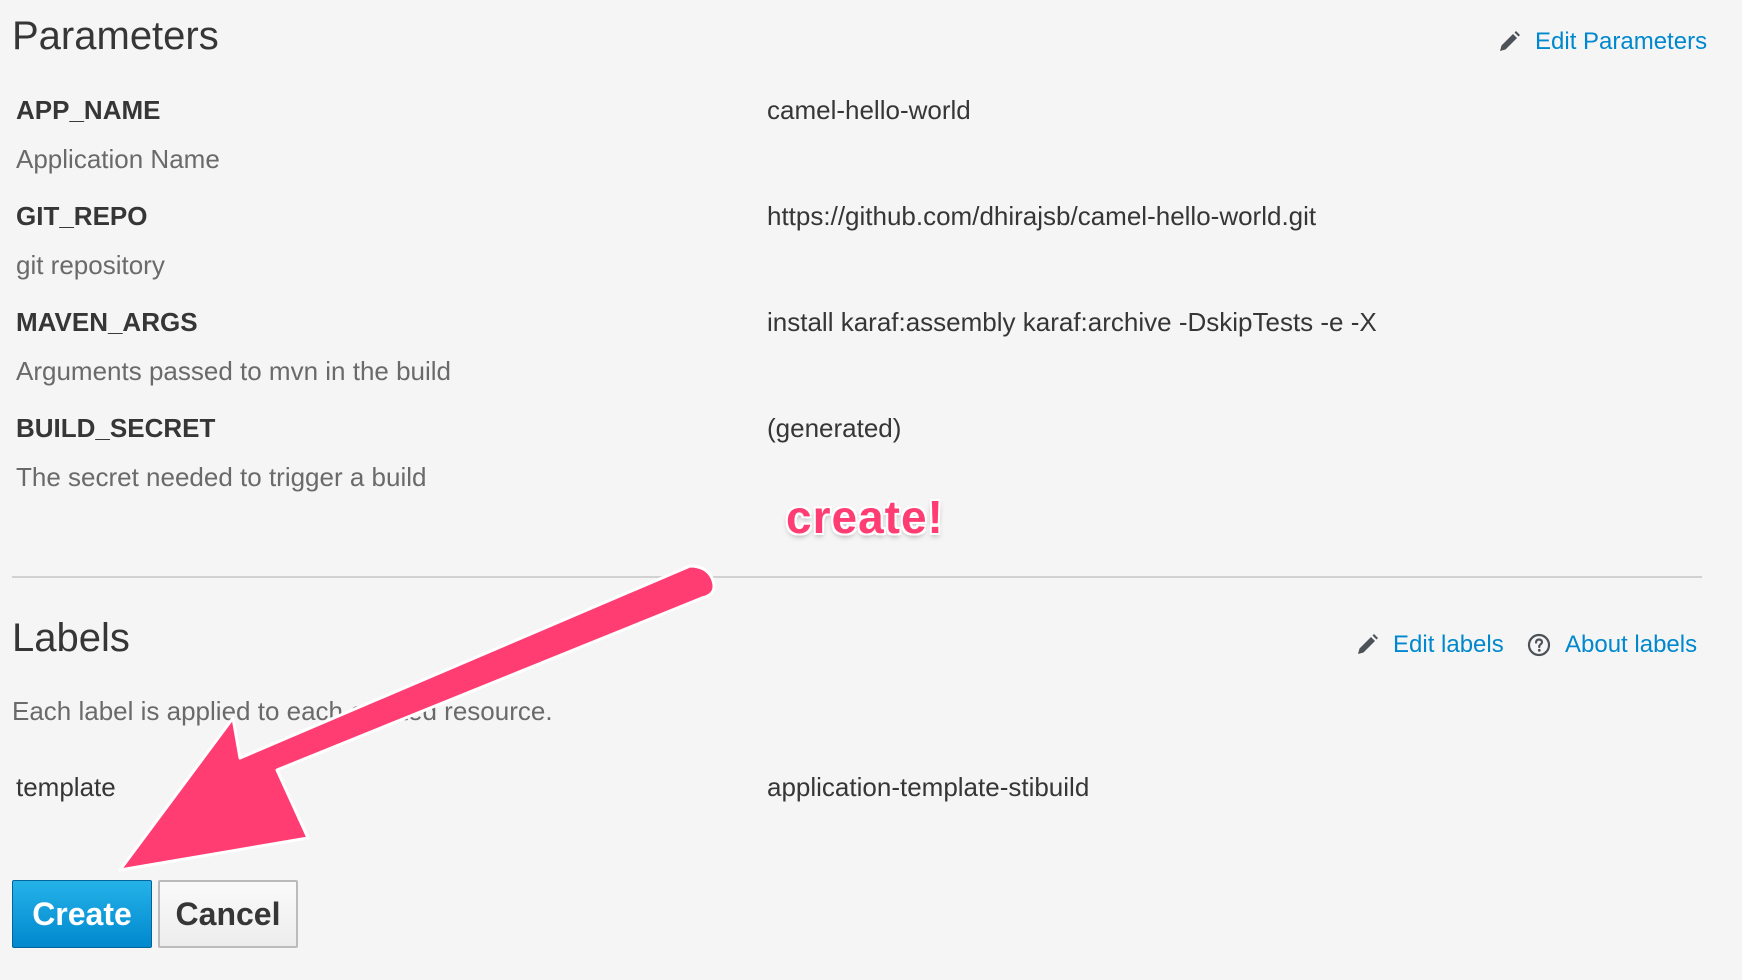 The height and width of the screenshot is (980, 1742). I want to click on parameter-name: BUILD_SECRET, so click(116, 428).